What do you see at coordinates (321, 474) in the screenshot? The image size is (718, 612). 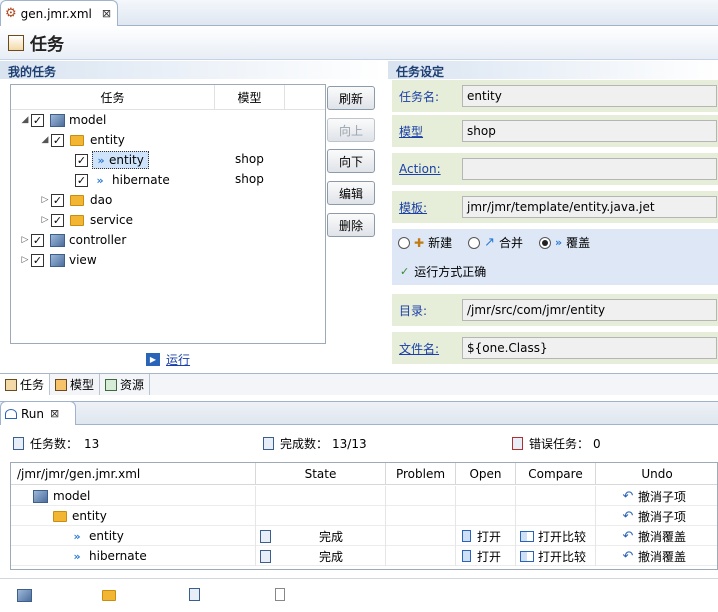 I see `col-state: State` at bounding box center [321, 474].